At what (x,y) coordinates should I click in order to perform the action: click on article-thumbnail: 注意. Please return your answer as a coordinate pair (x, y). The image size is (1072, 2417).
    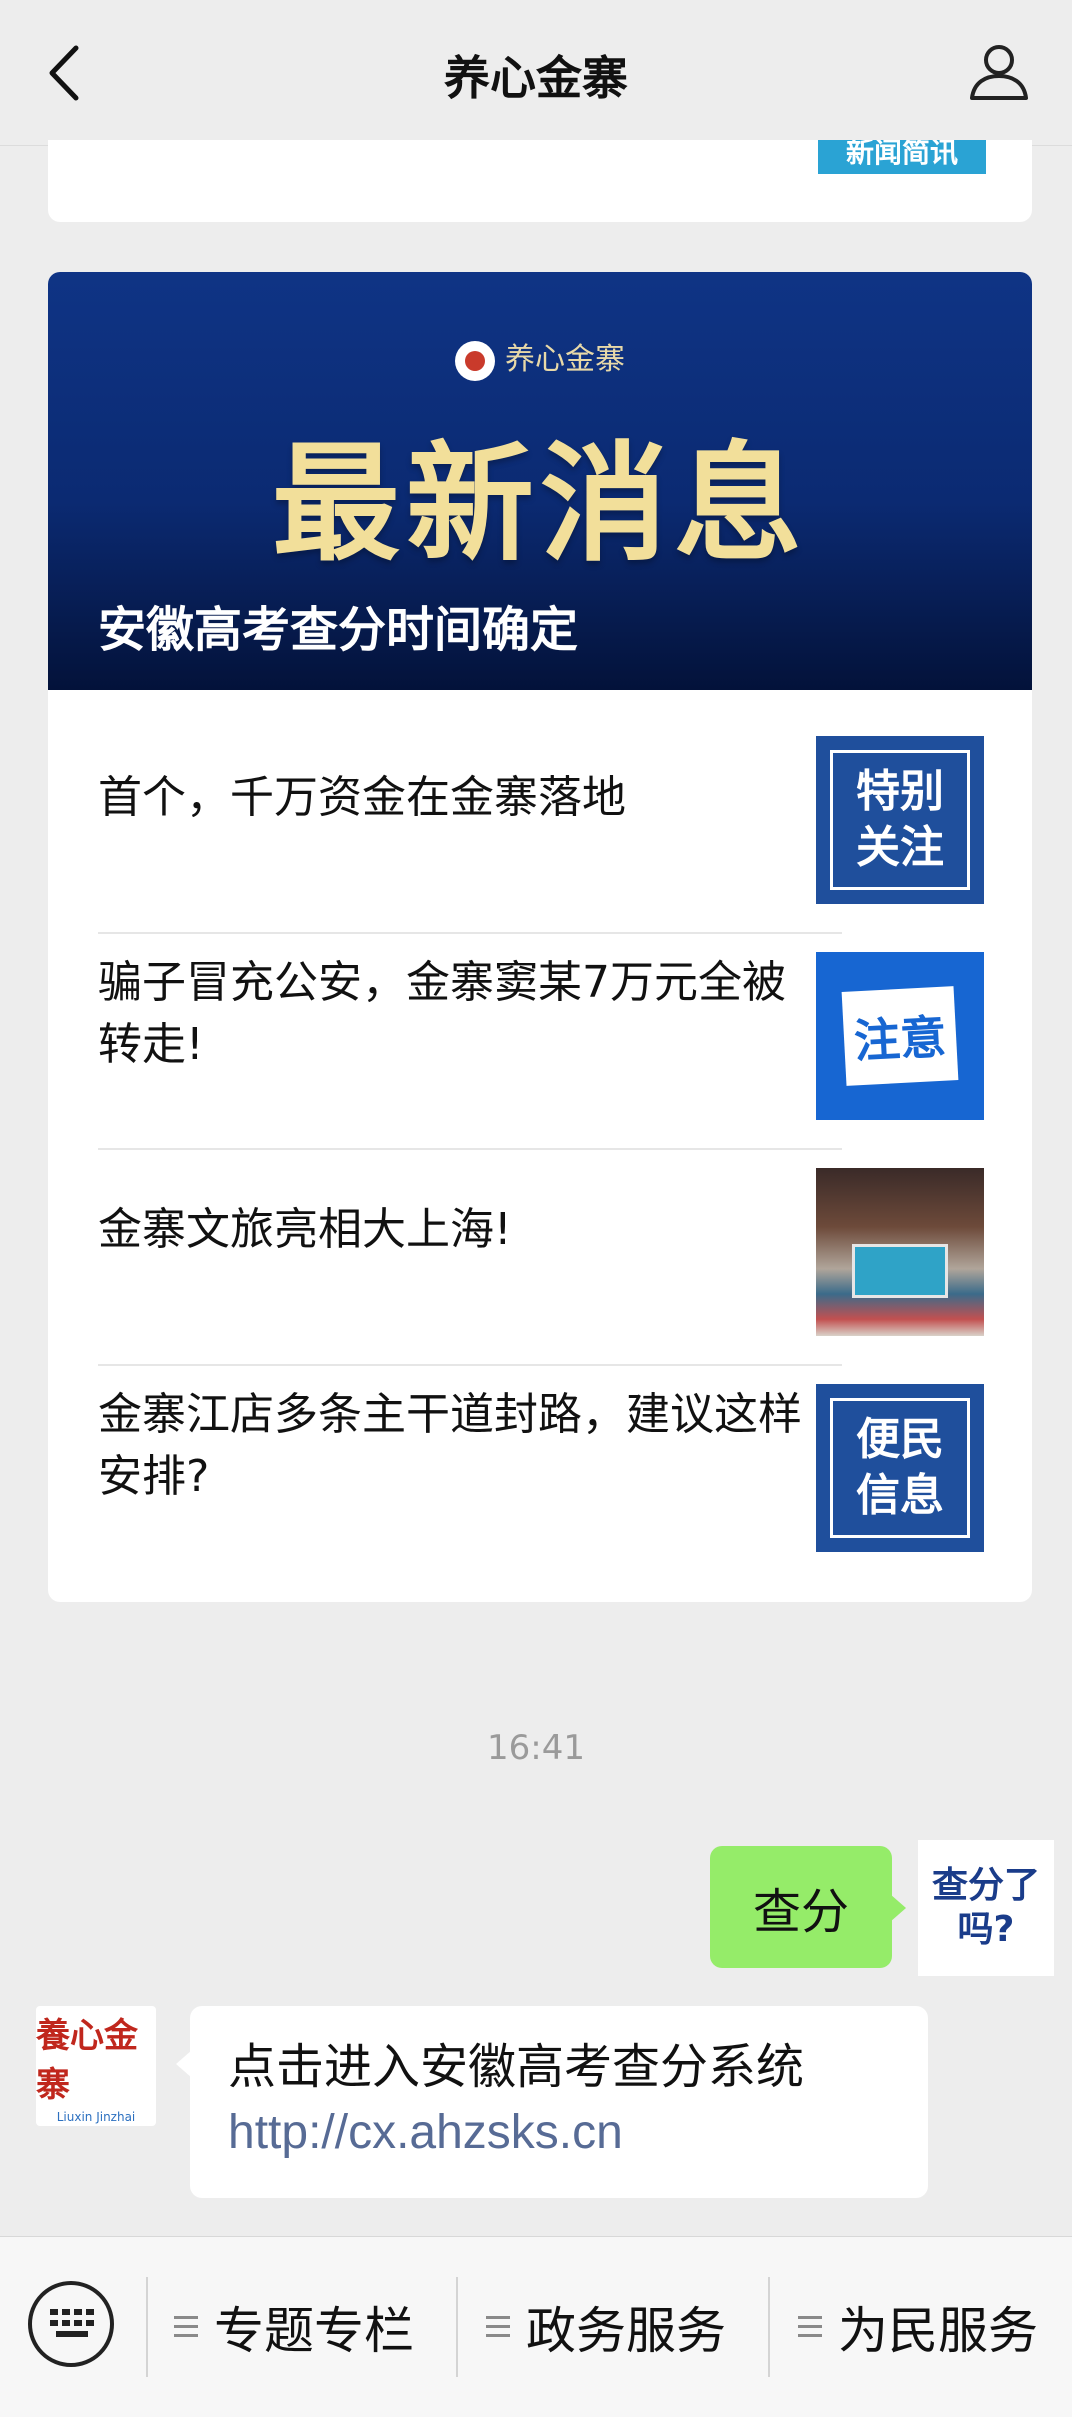
    Looking at the image, I should click on (900, 1036).